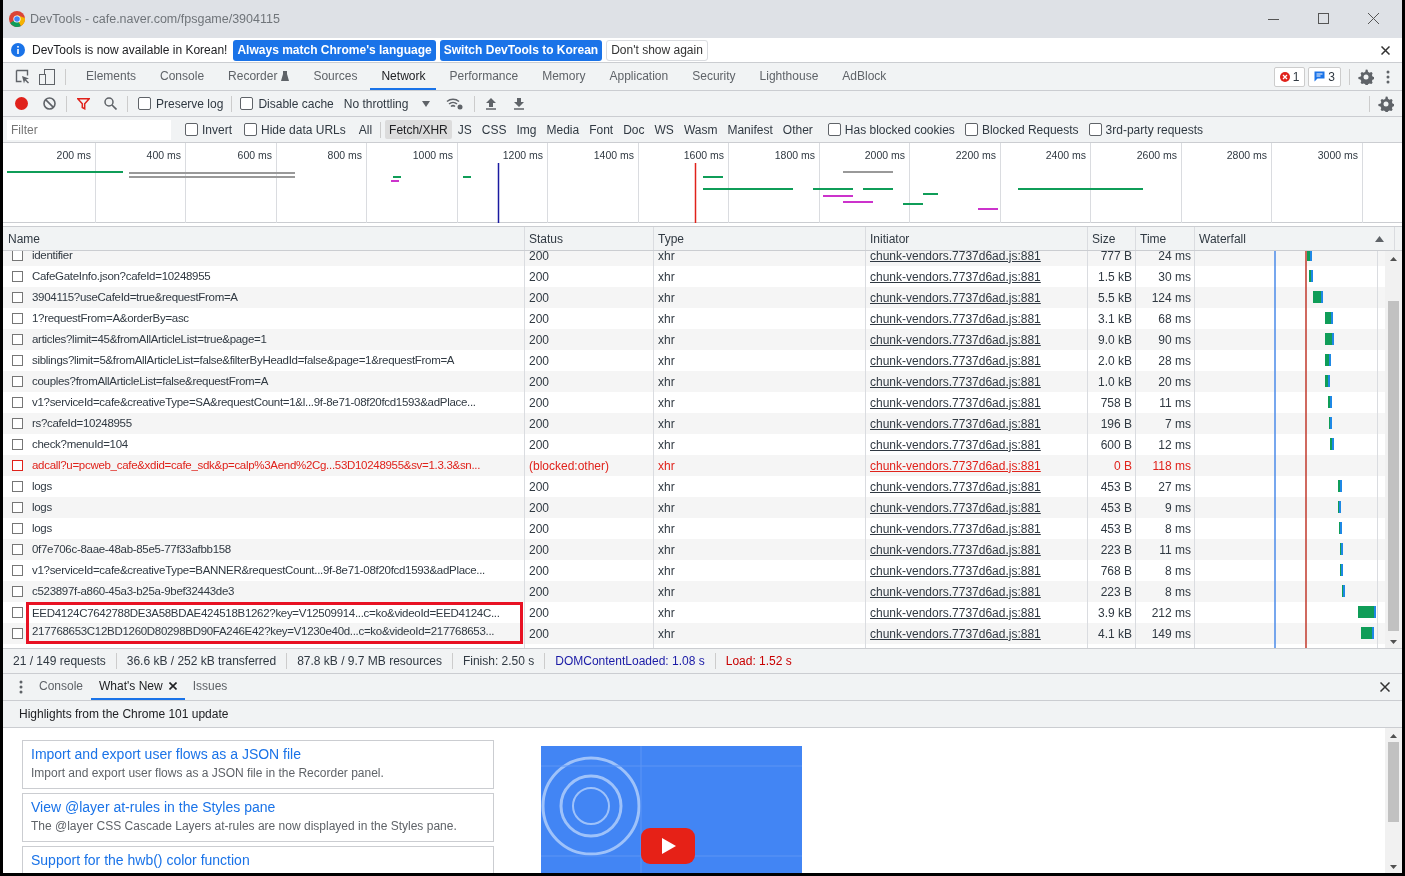  What do you see at coordinates (210, 687) in the screenshot?
I see `drawer-tab: Issues` at bounding box center [210, 687].